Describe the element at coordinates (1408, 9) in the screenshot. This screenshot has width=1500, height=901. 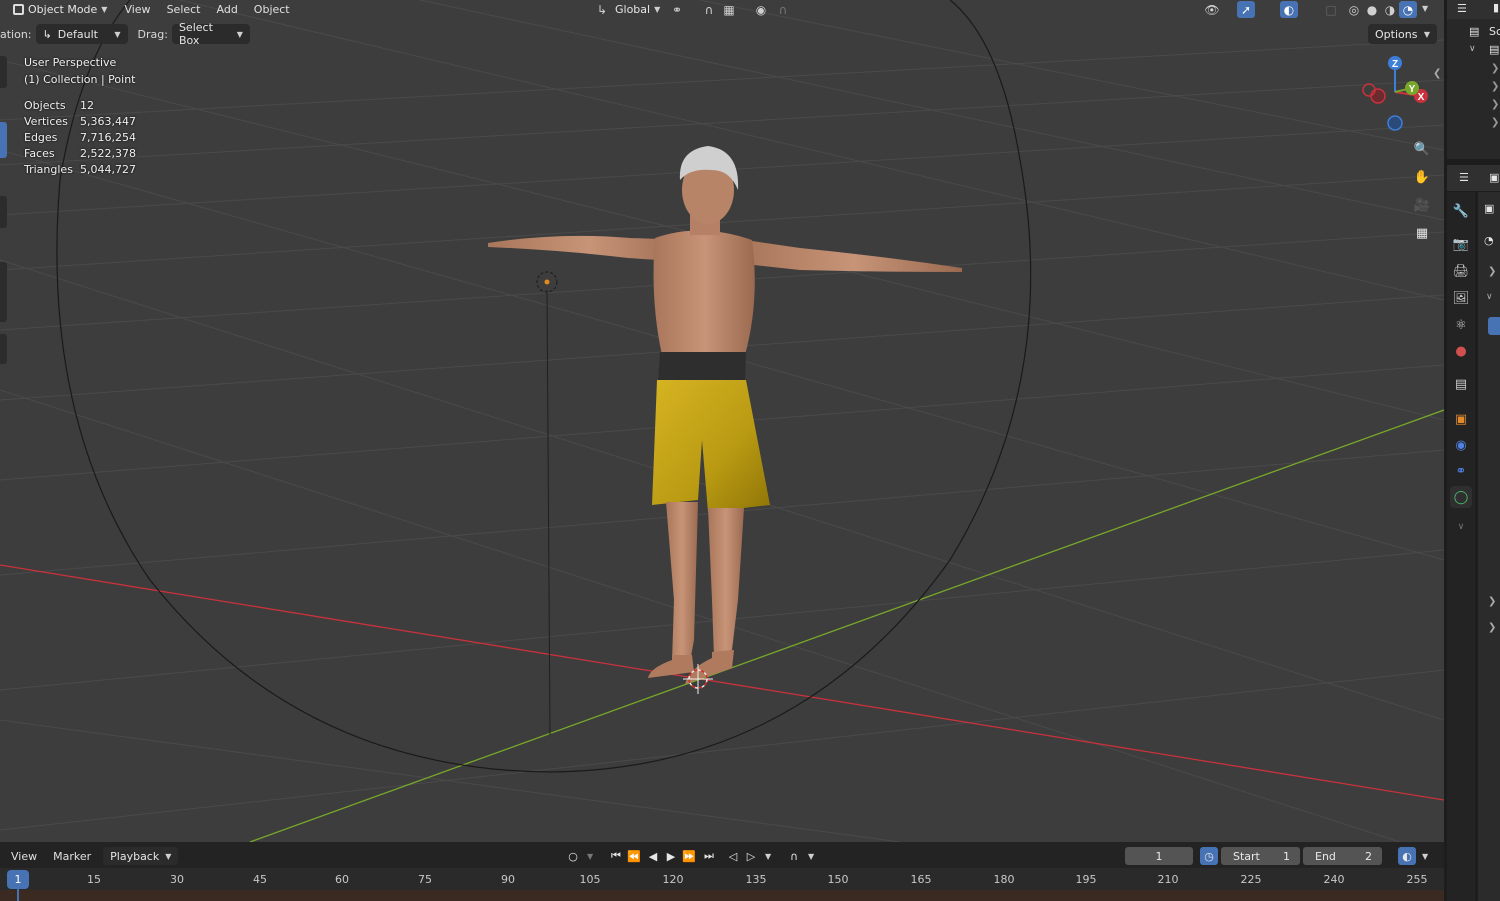
I see `rendered-shading-icon: ◔` at that location.